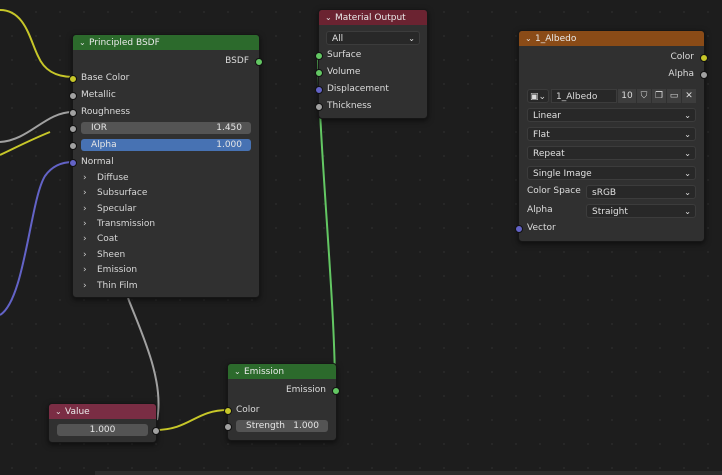 The height and width of the screenshot is (475, 722). What do you see at coordinates (73, 79) in the screenshot?
I see `base-color-socket` at bounding box center [73, 79].